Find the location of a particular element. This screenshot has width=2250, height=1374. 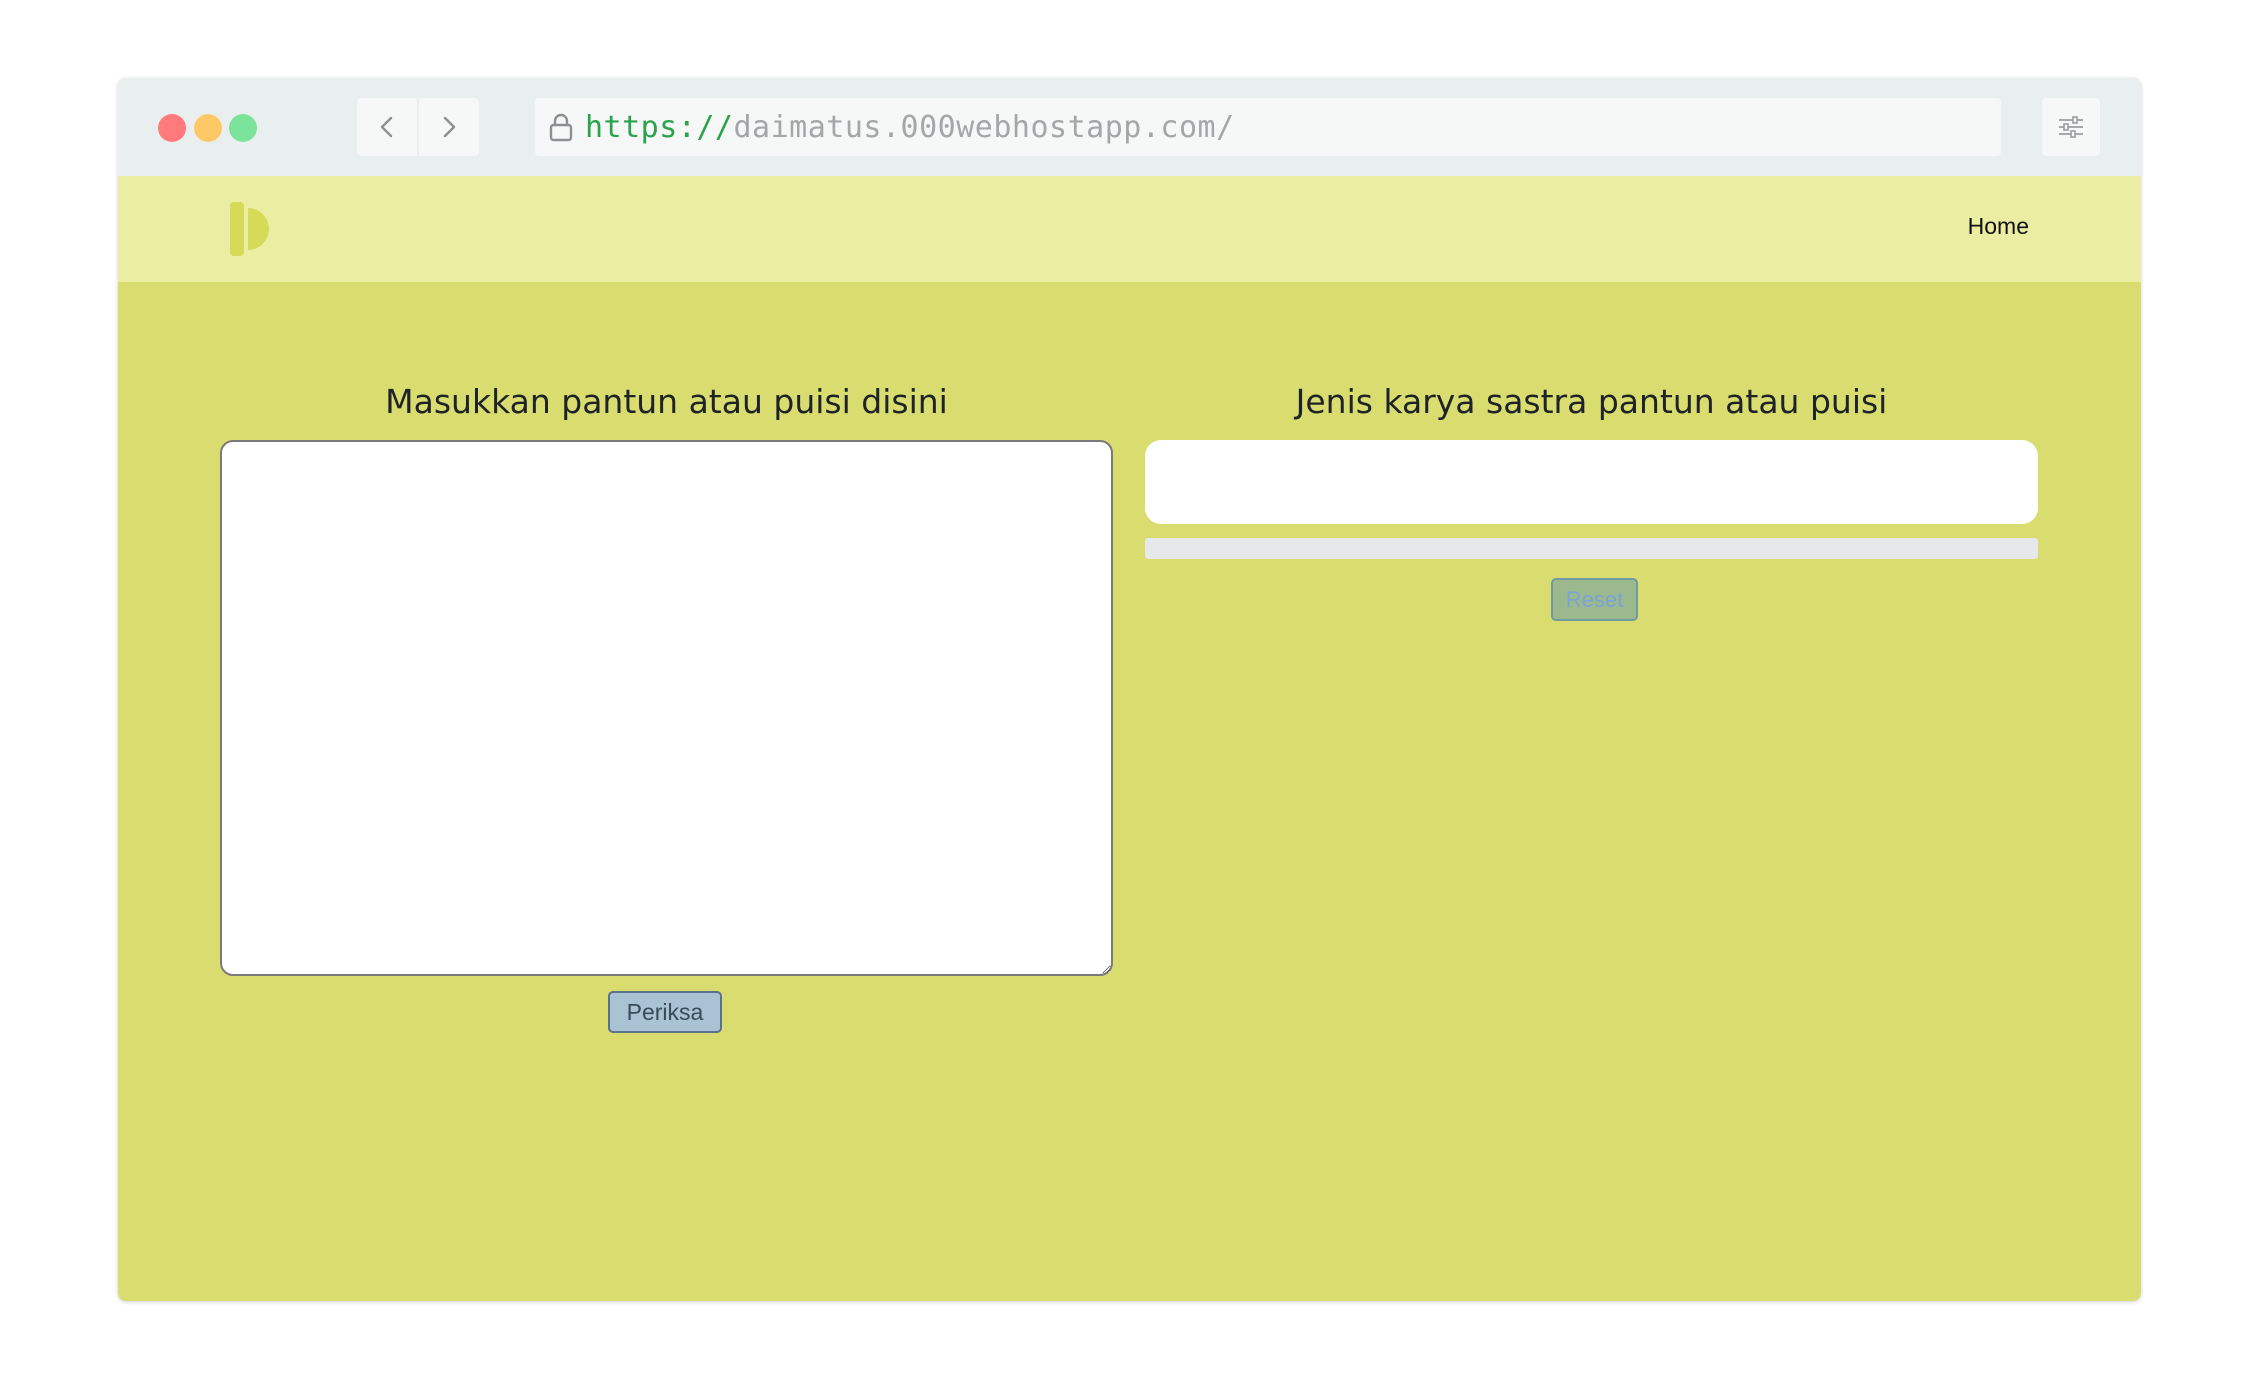

url-scheme: https:// is located at coordinates (659, 127).